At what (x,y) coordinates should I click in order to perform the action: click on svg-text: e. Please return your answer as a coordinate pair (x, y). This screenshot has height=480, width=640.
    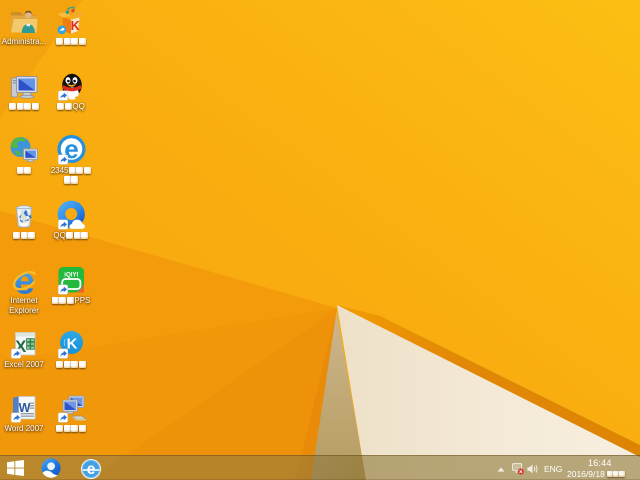
    Looking at the image, I should click on (24, 280).